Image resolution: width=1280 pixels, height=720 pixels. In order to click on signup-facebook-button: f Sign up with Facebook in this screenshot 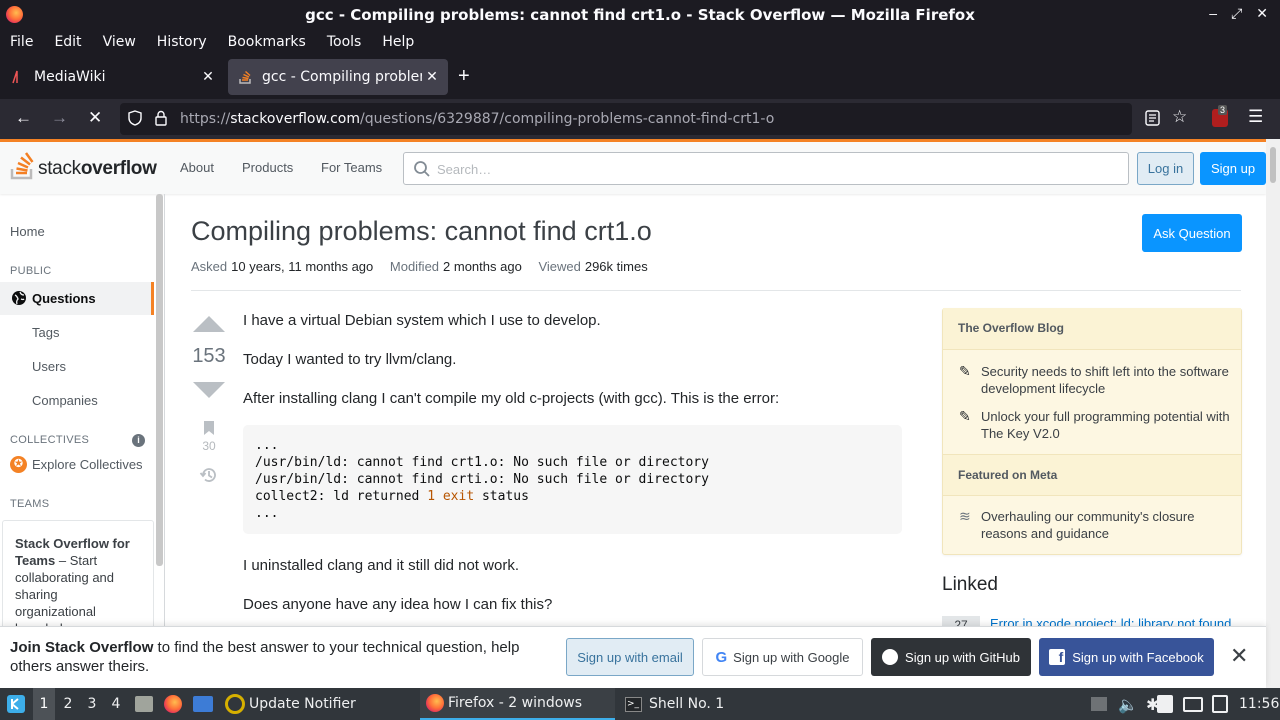, I will do `click(1126, 657)`.